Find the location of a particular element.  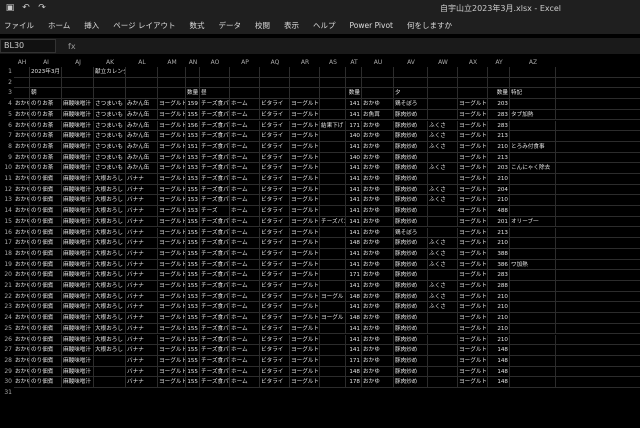

row-header: 31 is located at coordinates (7, 393).